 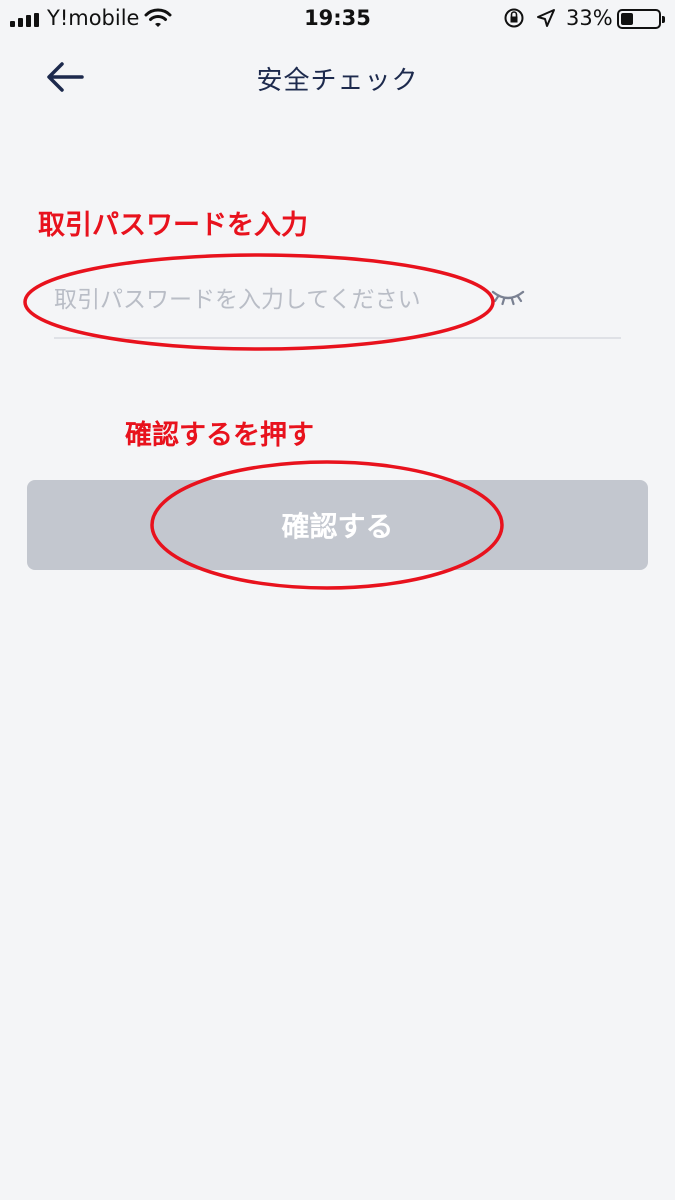 What do you see at coordinates (337, 338) in the screenshot?
I see `input-underline` at bounding box center [337, 338].